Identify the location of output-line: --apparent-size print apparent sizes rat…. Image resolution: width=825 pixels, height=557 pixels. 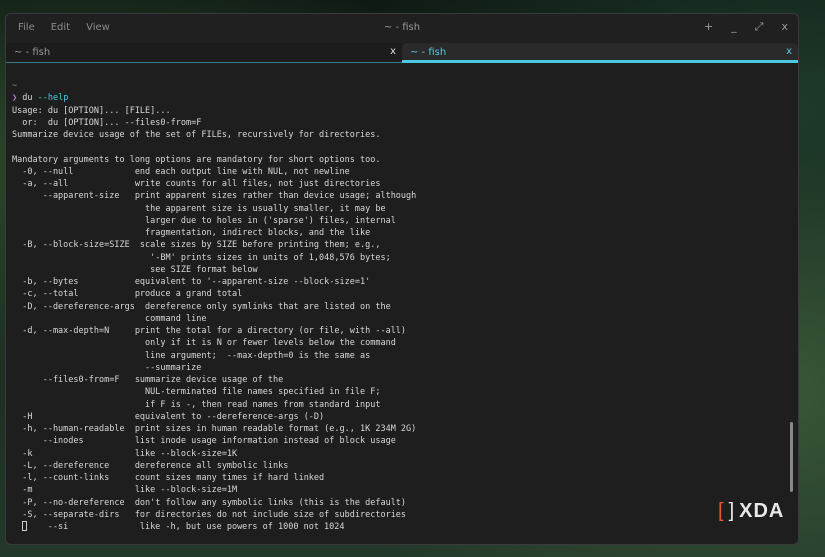
(214, 196).